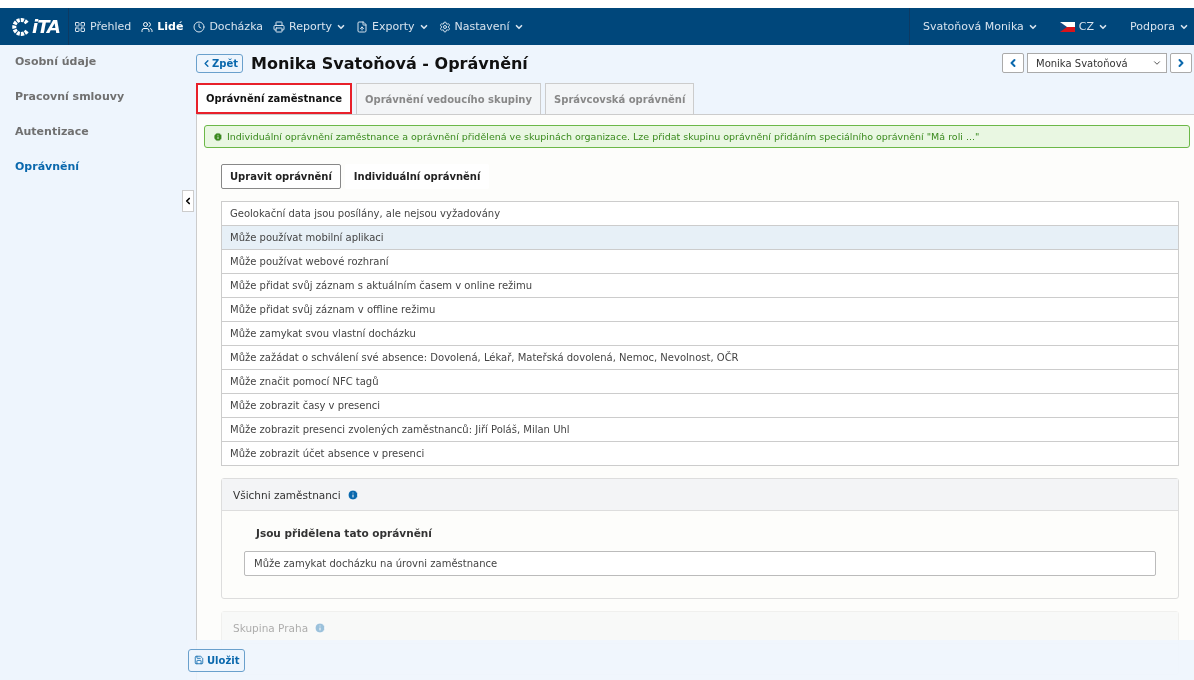 This screenshot has height=680, width=1194. I want to click on permission-row: Může přidat svůj záznam v offline režimu, so click(700, 310).